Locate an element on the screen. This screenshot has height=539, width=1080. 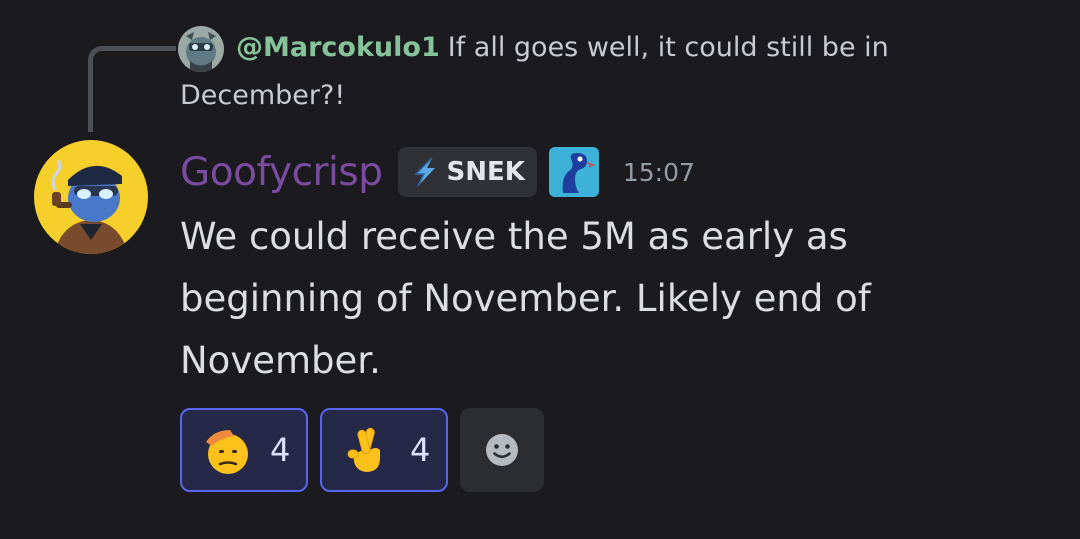
role-icon is located at coordinates (573, 172).